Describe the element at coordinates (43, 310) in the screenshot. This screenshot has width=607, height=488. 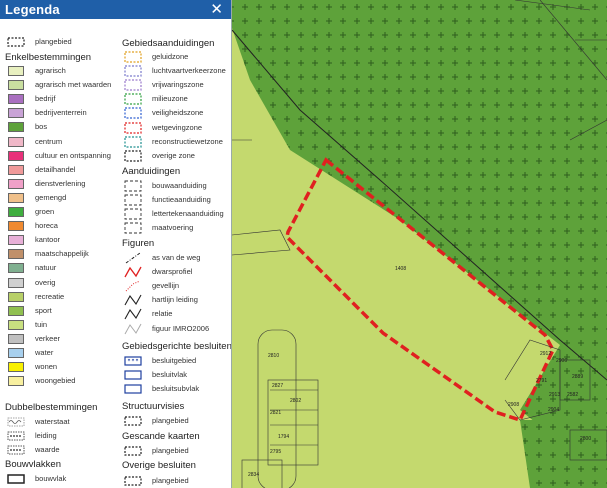
I see `legend-item-label: sport` at that location.